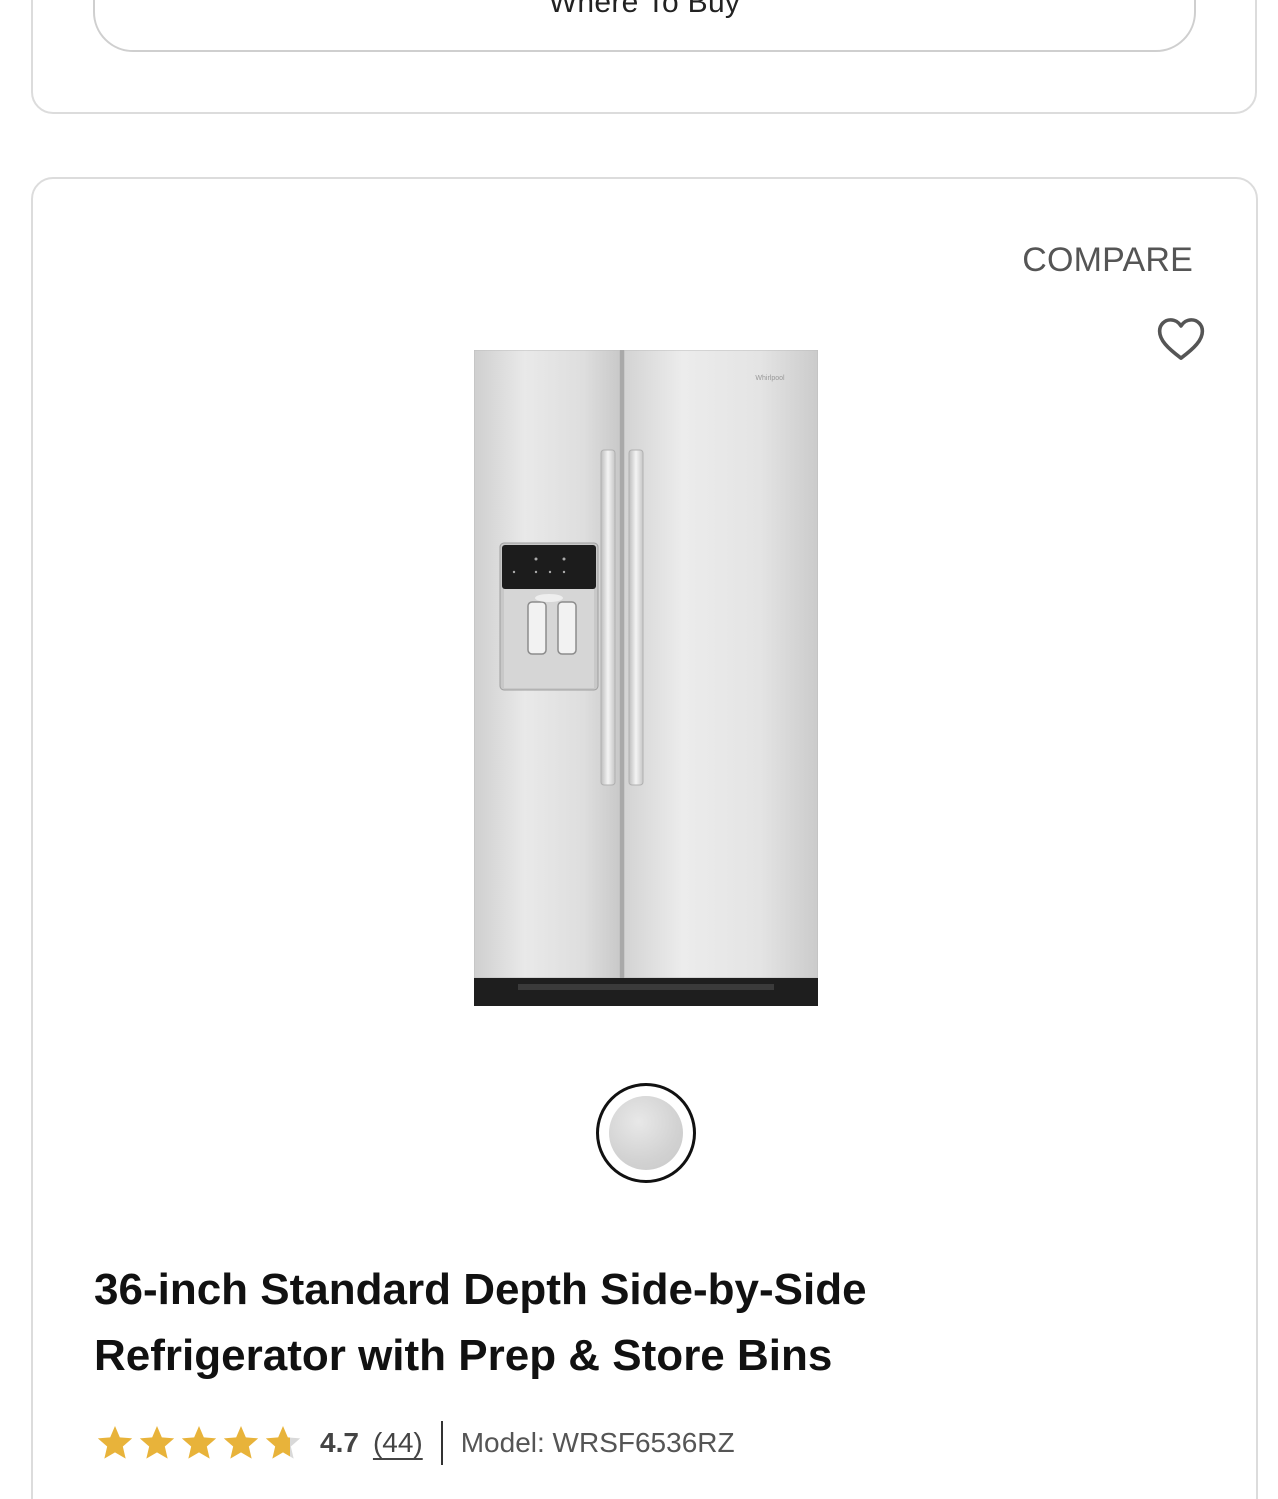  I want to click on svg-text: Whirlpool, so click(770, 378).